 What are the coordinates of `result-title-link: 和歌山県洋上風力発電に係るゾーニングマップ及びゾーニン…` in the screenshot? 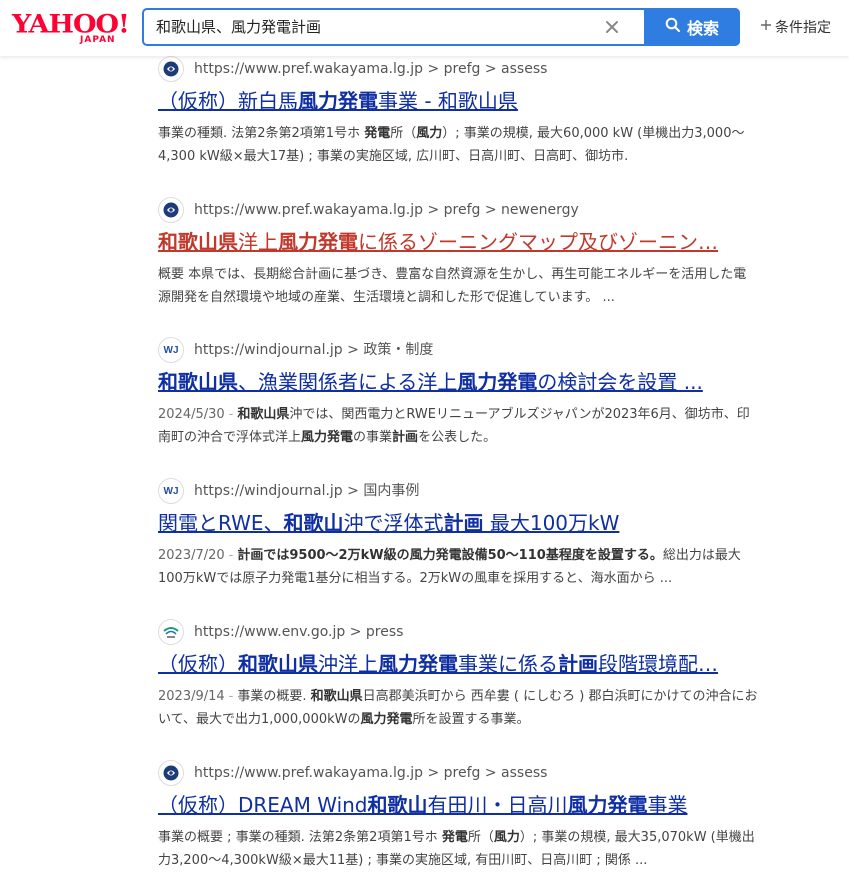 It's located at (458, 242).